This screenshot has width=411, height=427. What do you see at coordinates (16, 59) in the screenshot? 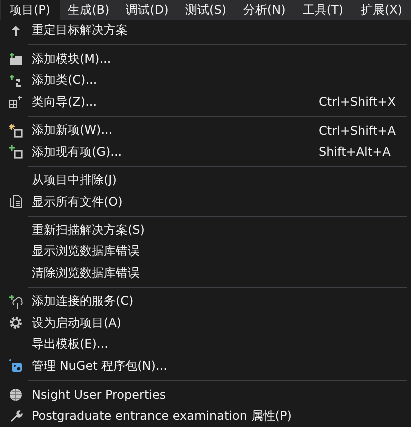
I see `add-folder-icon` at bounding box center [16, 59].